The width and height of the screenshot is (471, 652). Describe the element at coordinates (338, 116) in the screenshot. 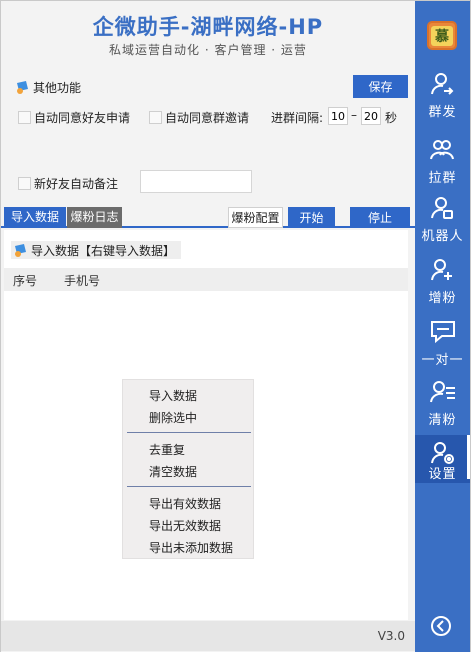

I see `interval-min-input` at that location.